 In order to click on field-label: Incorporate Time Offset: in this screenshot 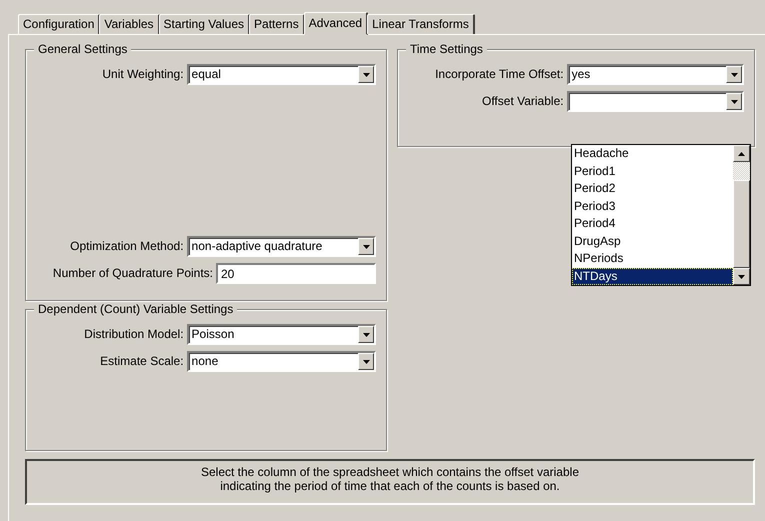, I will do `click(499, 74)`.